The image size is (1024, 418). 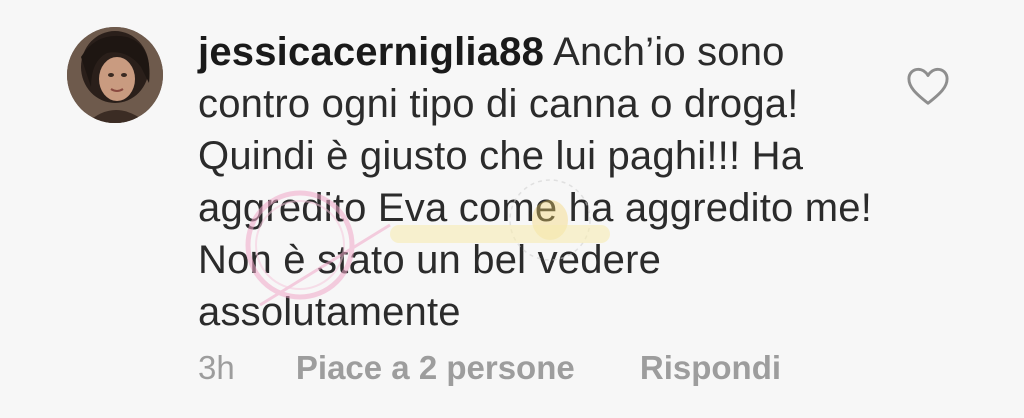 I want to click on avatar-image, so click(x=115, y=75).